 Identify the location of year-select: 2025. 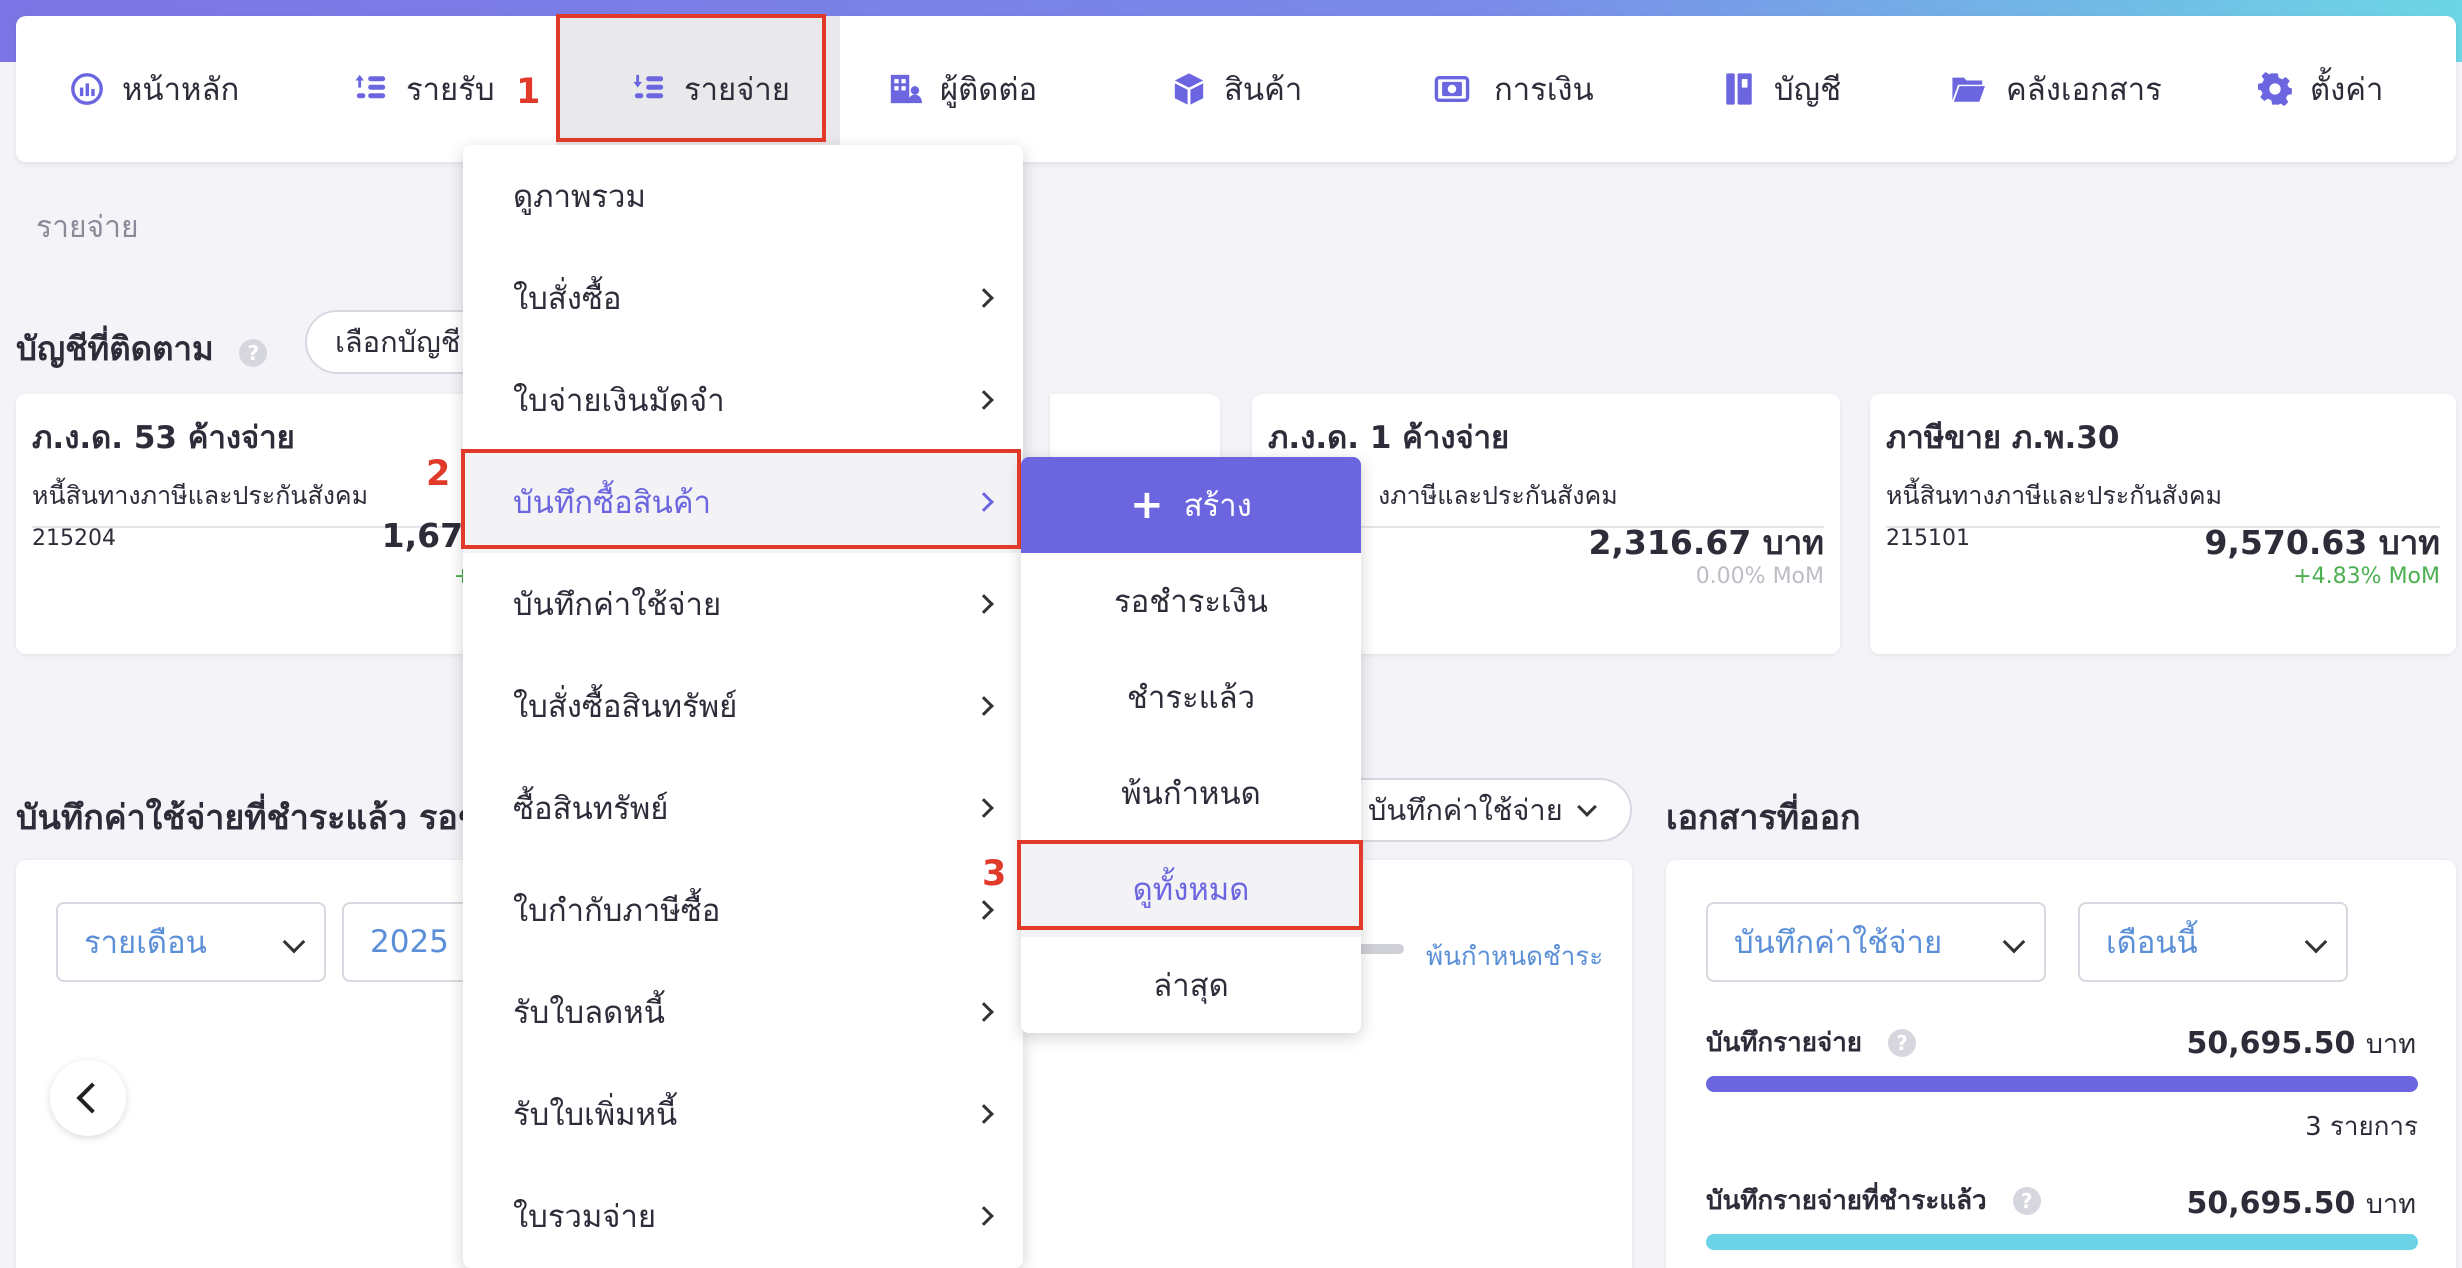
(407, 942).